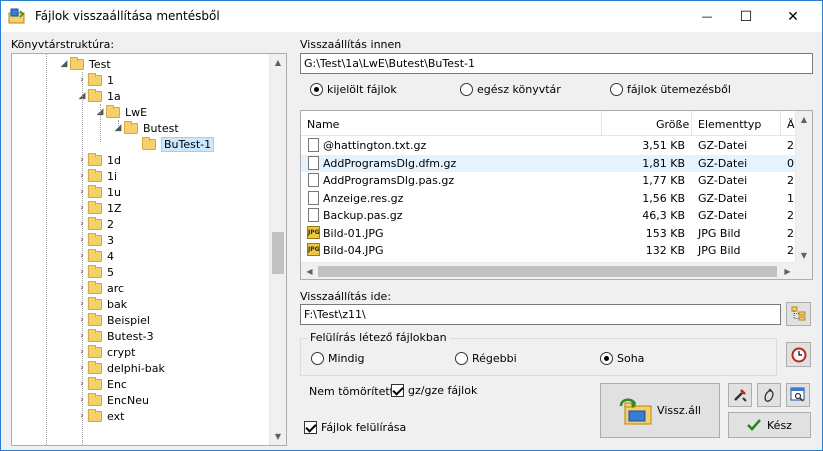 This screenshot has height=451, width=823. I want to click on tree-item: › crypt, so click(105, 352).